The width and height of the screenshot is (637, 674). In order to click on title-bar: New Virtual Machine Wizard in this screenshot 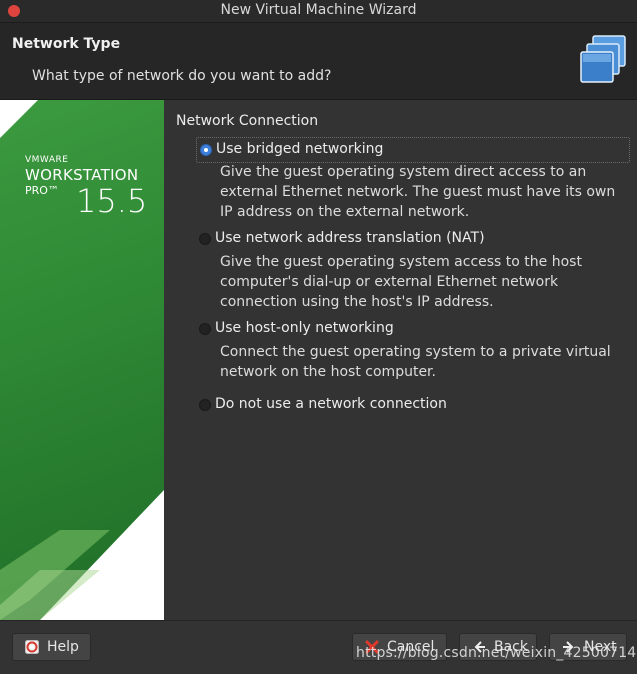, I will do `click(318, 11)`.